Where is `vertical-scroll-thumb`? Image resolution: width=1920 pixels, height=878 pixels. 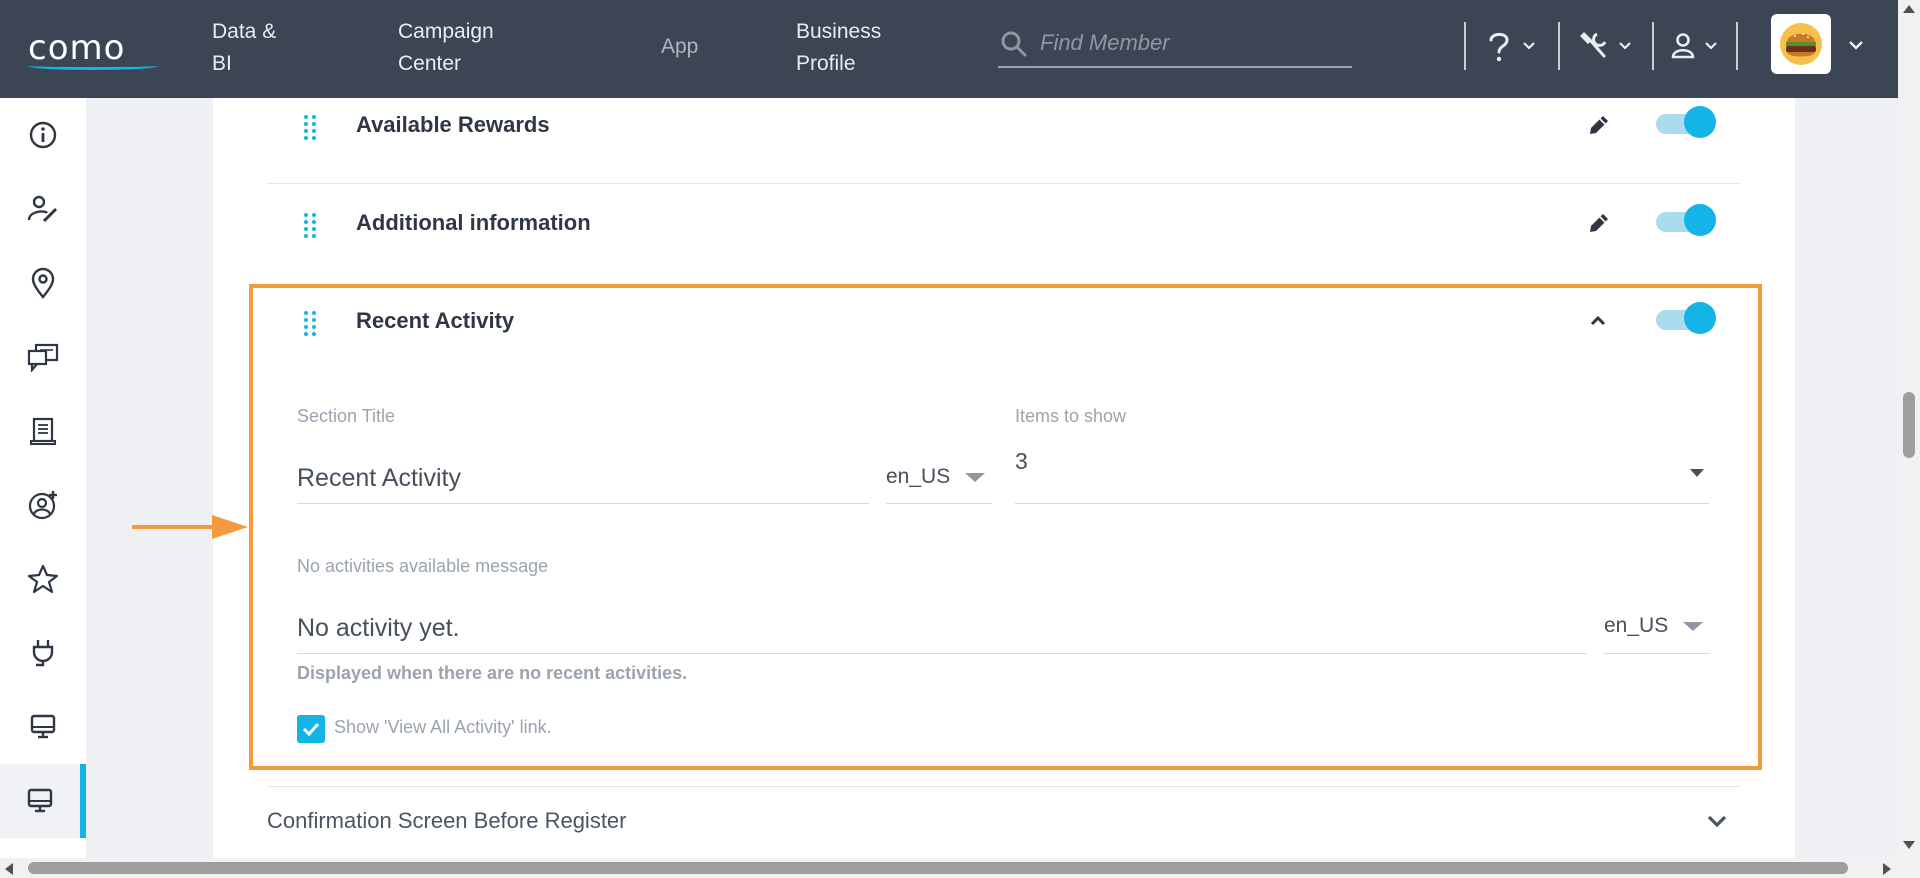
vertical-scroll-thumb is located at coordinates (1909, 425).